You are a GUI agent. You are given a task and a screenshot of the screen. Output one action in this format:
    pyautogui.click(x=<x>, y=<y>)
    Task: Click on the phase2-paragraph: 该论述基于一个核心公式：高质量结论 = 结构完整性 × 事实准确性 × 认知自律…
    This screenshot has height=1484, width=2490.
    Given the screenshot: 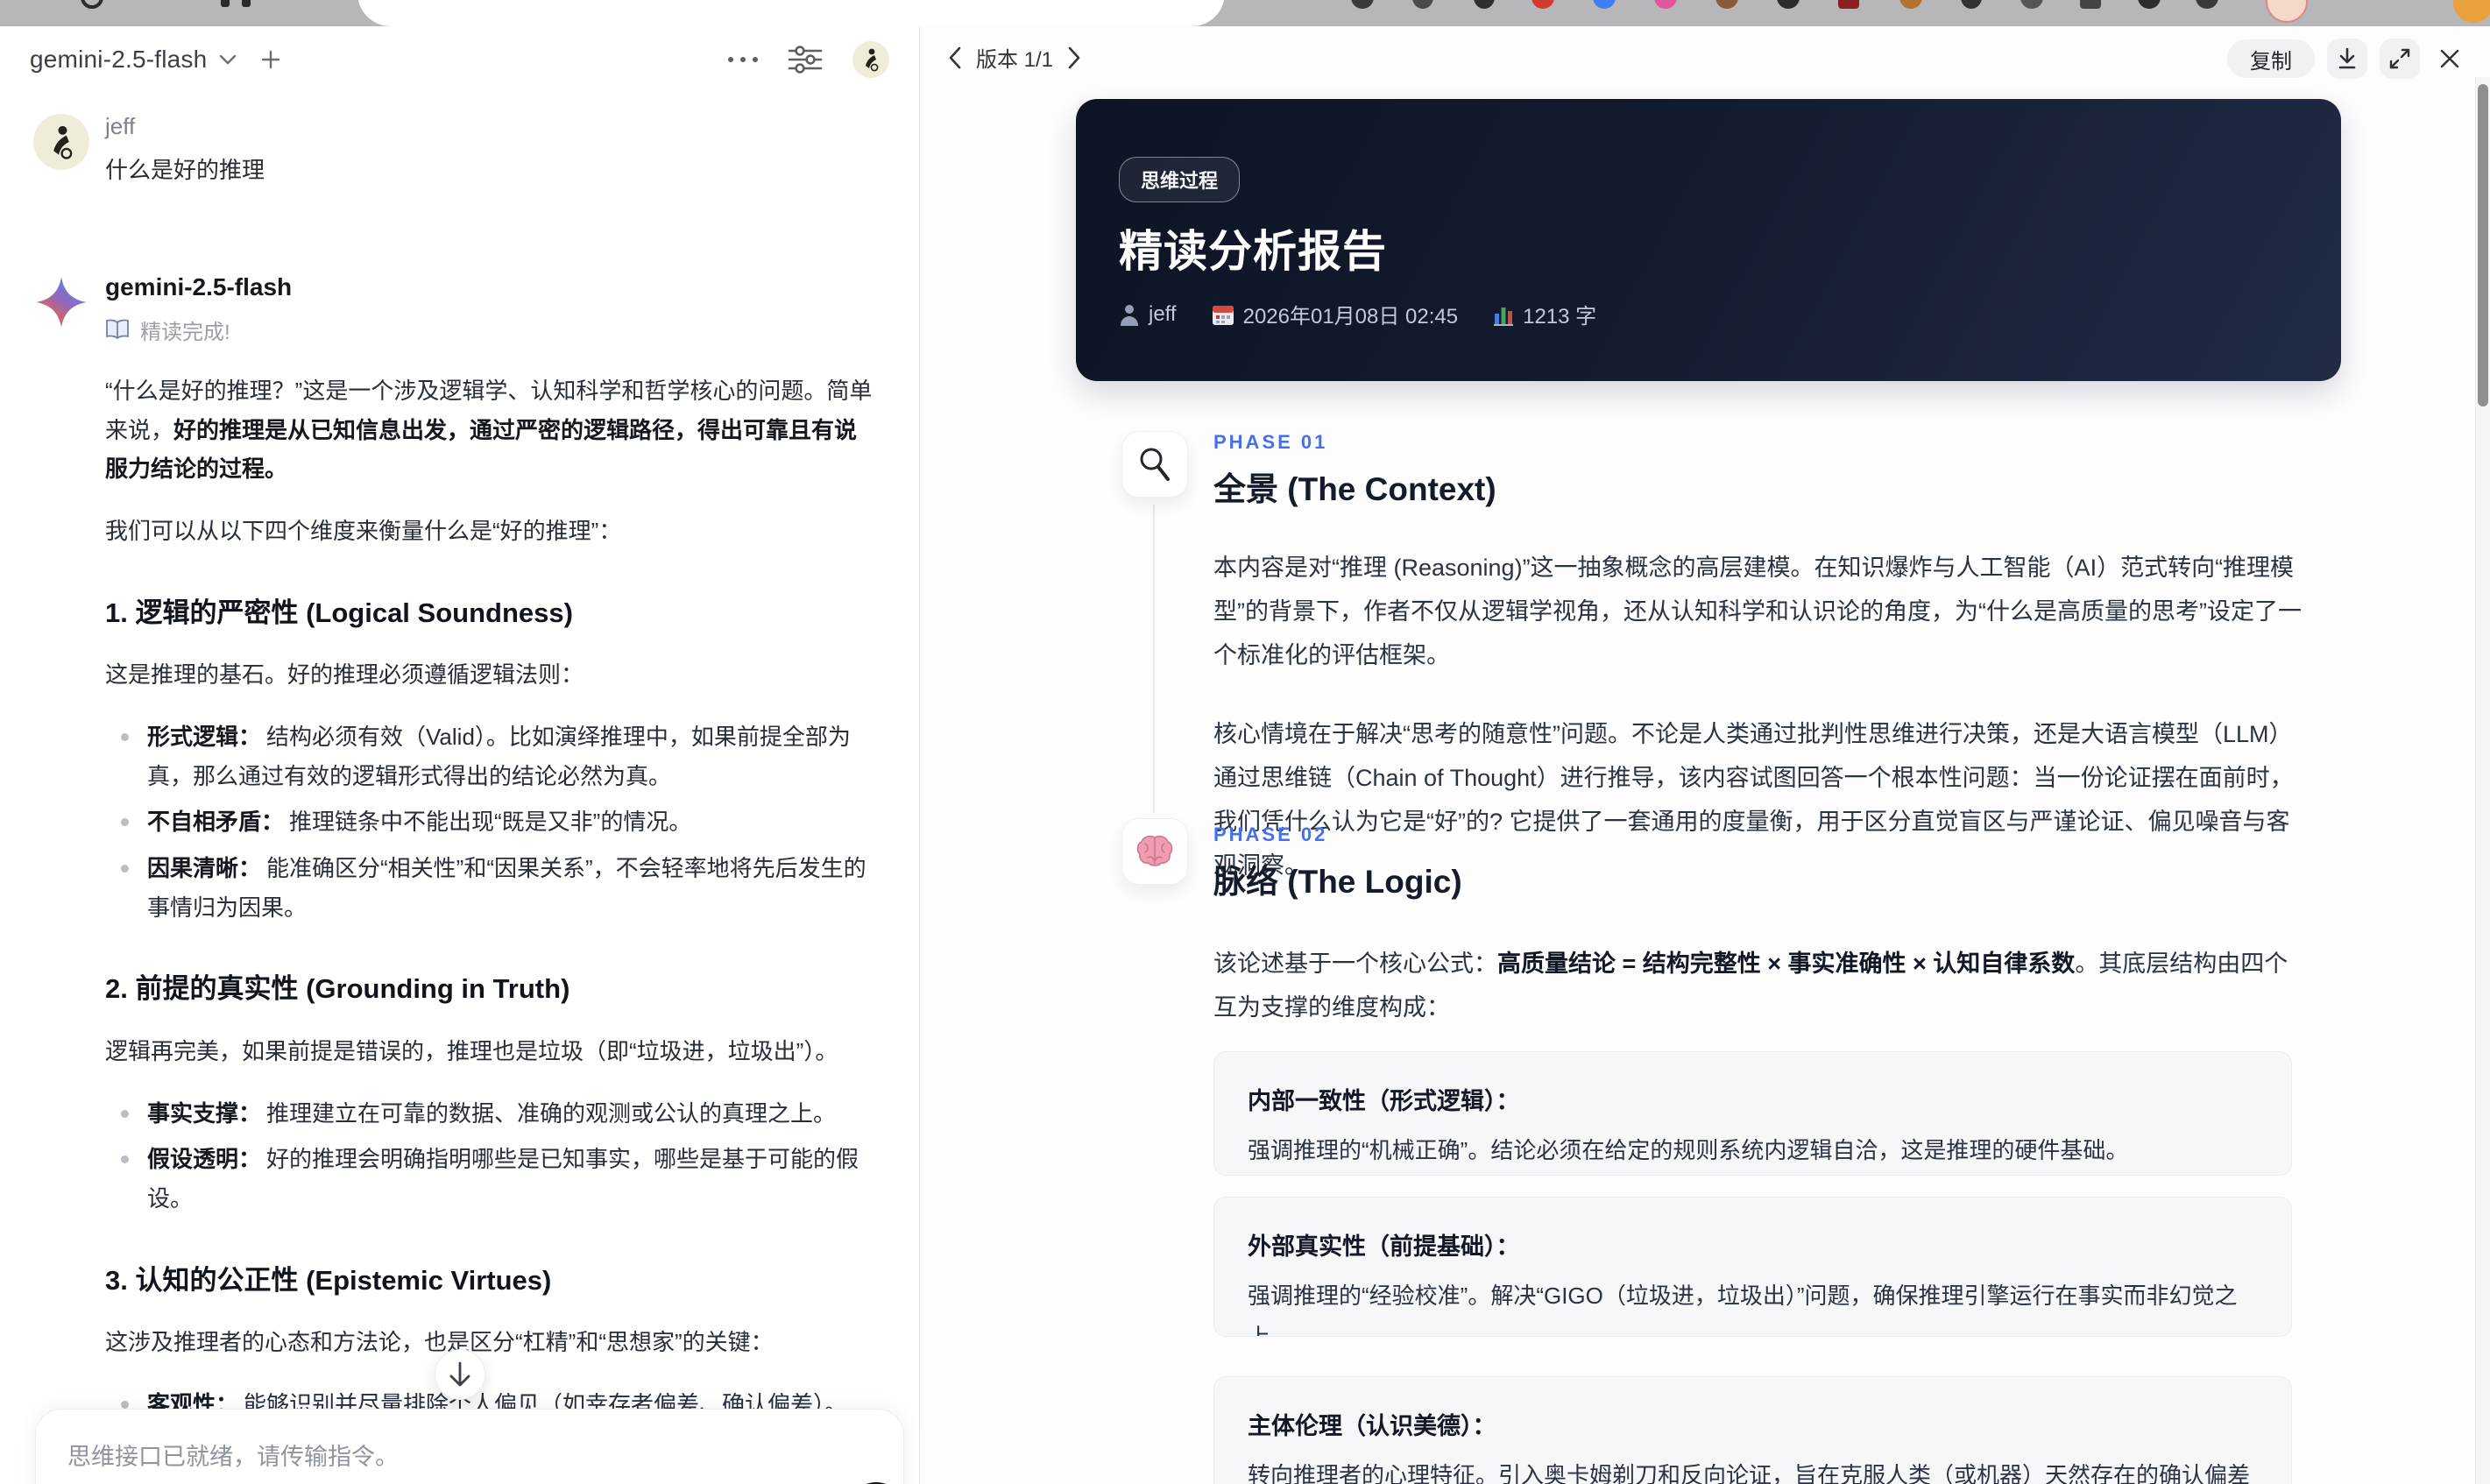 What is the action you would take?
    pyautogui.click(x=1750, y=986)
    